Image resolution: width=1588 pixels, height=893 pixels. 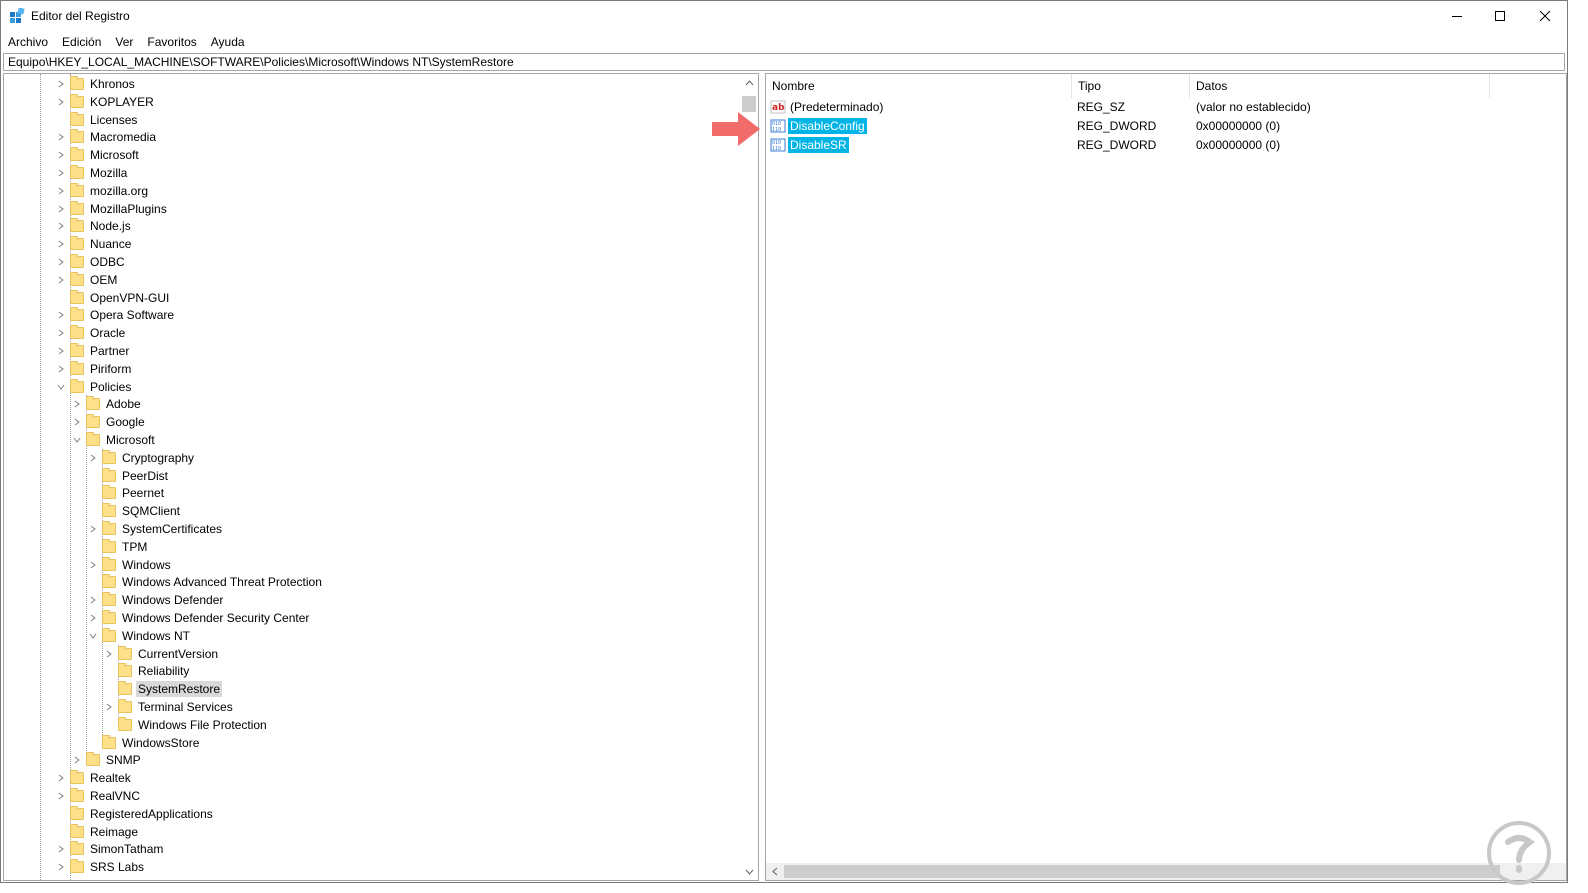 What do you see at coordinates (228, 42) in the screenshot?
I see `menu-ayuda: Ayuda` at bounding box center [228, 42].